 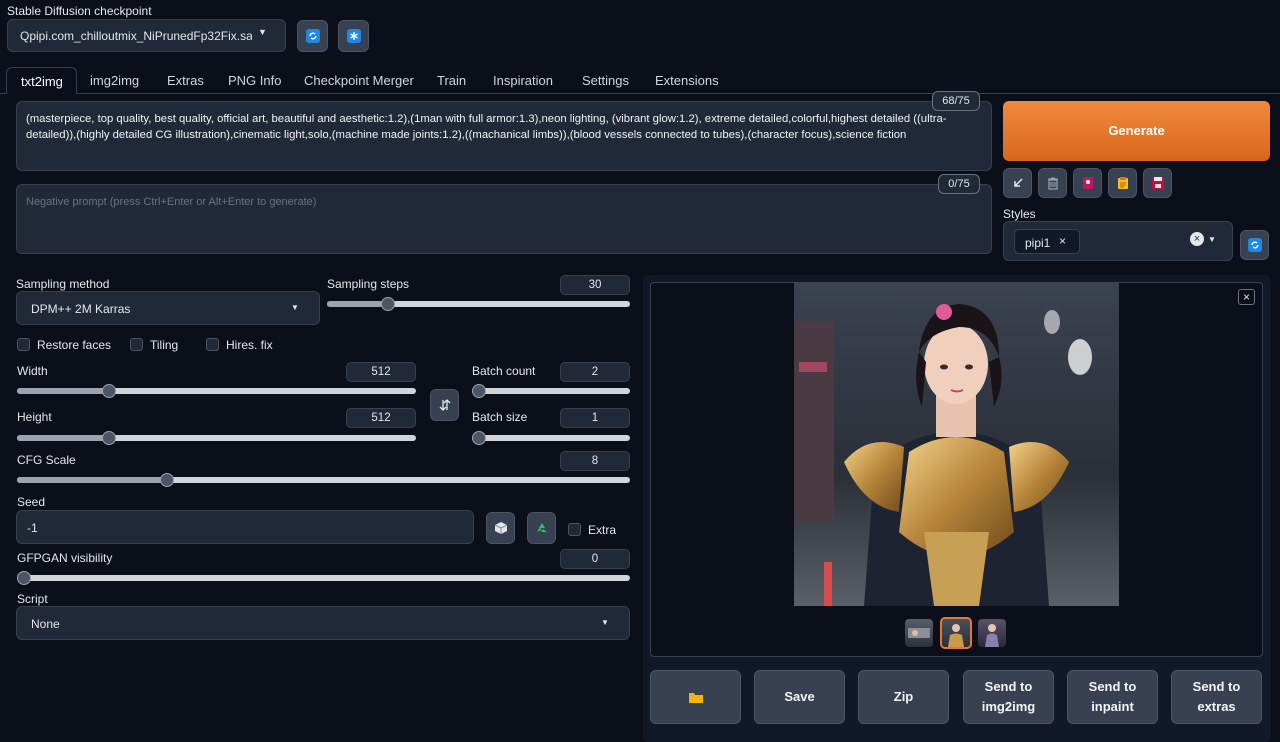 I want to click on restore-faces-checkbox, so click(x=23, y=344).